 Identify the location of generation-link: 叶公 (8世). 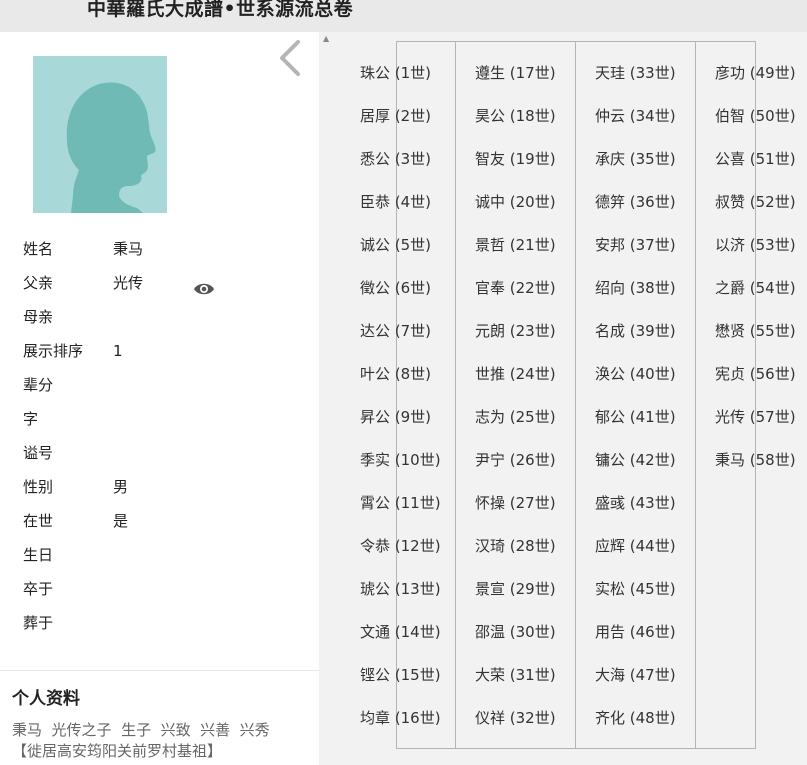
(395, 374).